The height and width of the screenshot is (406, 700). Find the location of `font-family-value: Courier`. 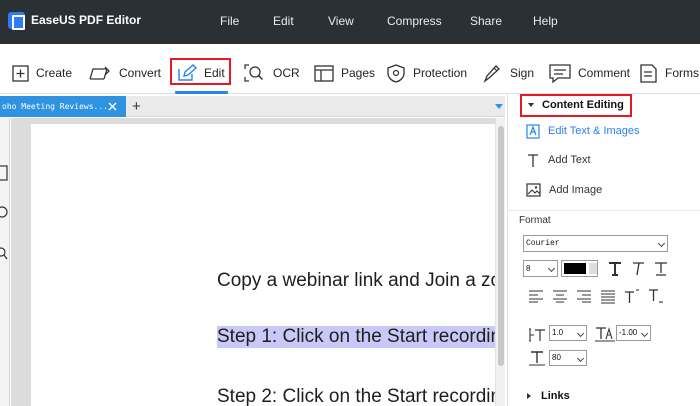

font-family-value: Courier is located at coordinates (543, 243).